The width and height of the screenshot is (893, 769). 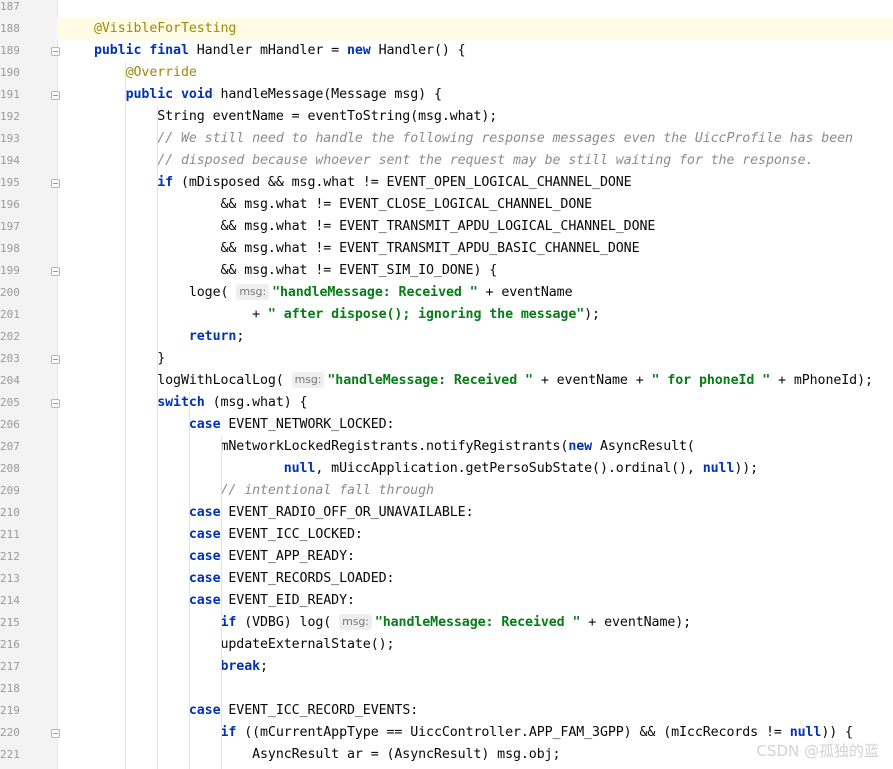 What do you see at coordinates (10, 622) in the screenshot?
I see `line-number: 215` at bounding box center [10, 622].